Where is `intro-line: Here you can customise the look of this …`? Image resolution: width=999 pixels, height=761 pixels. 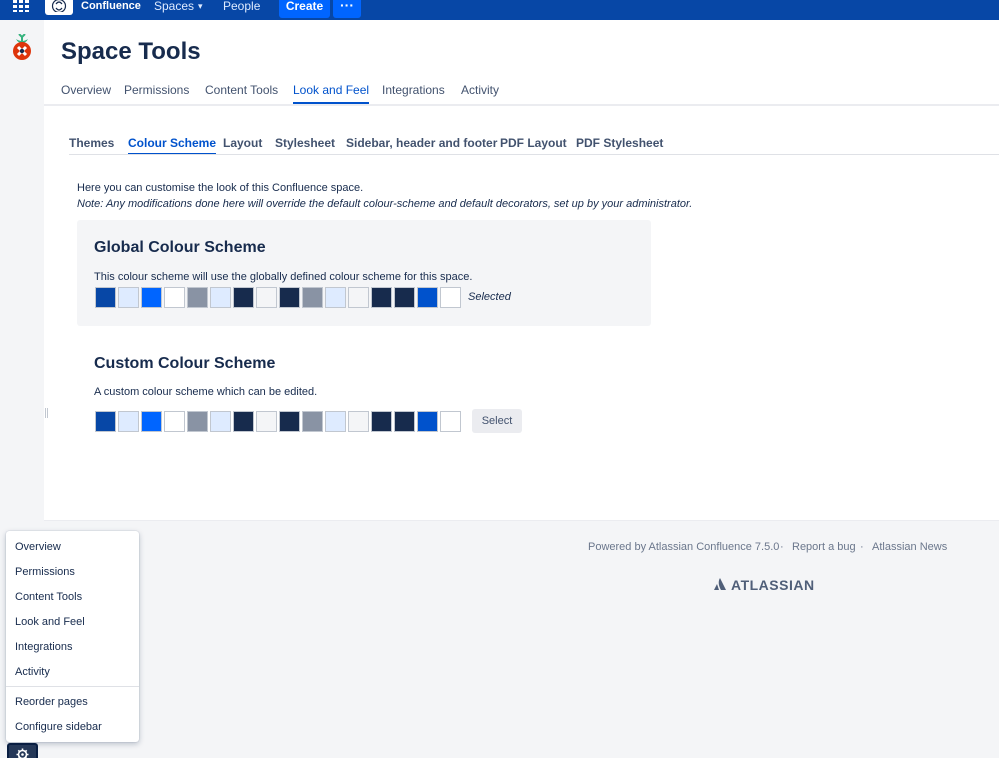
intro-line: Here you can customise the look of this … is located at coordinates (220, 188).